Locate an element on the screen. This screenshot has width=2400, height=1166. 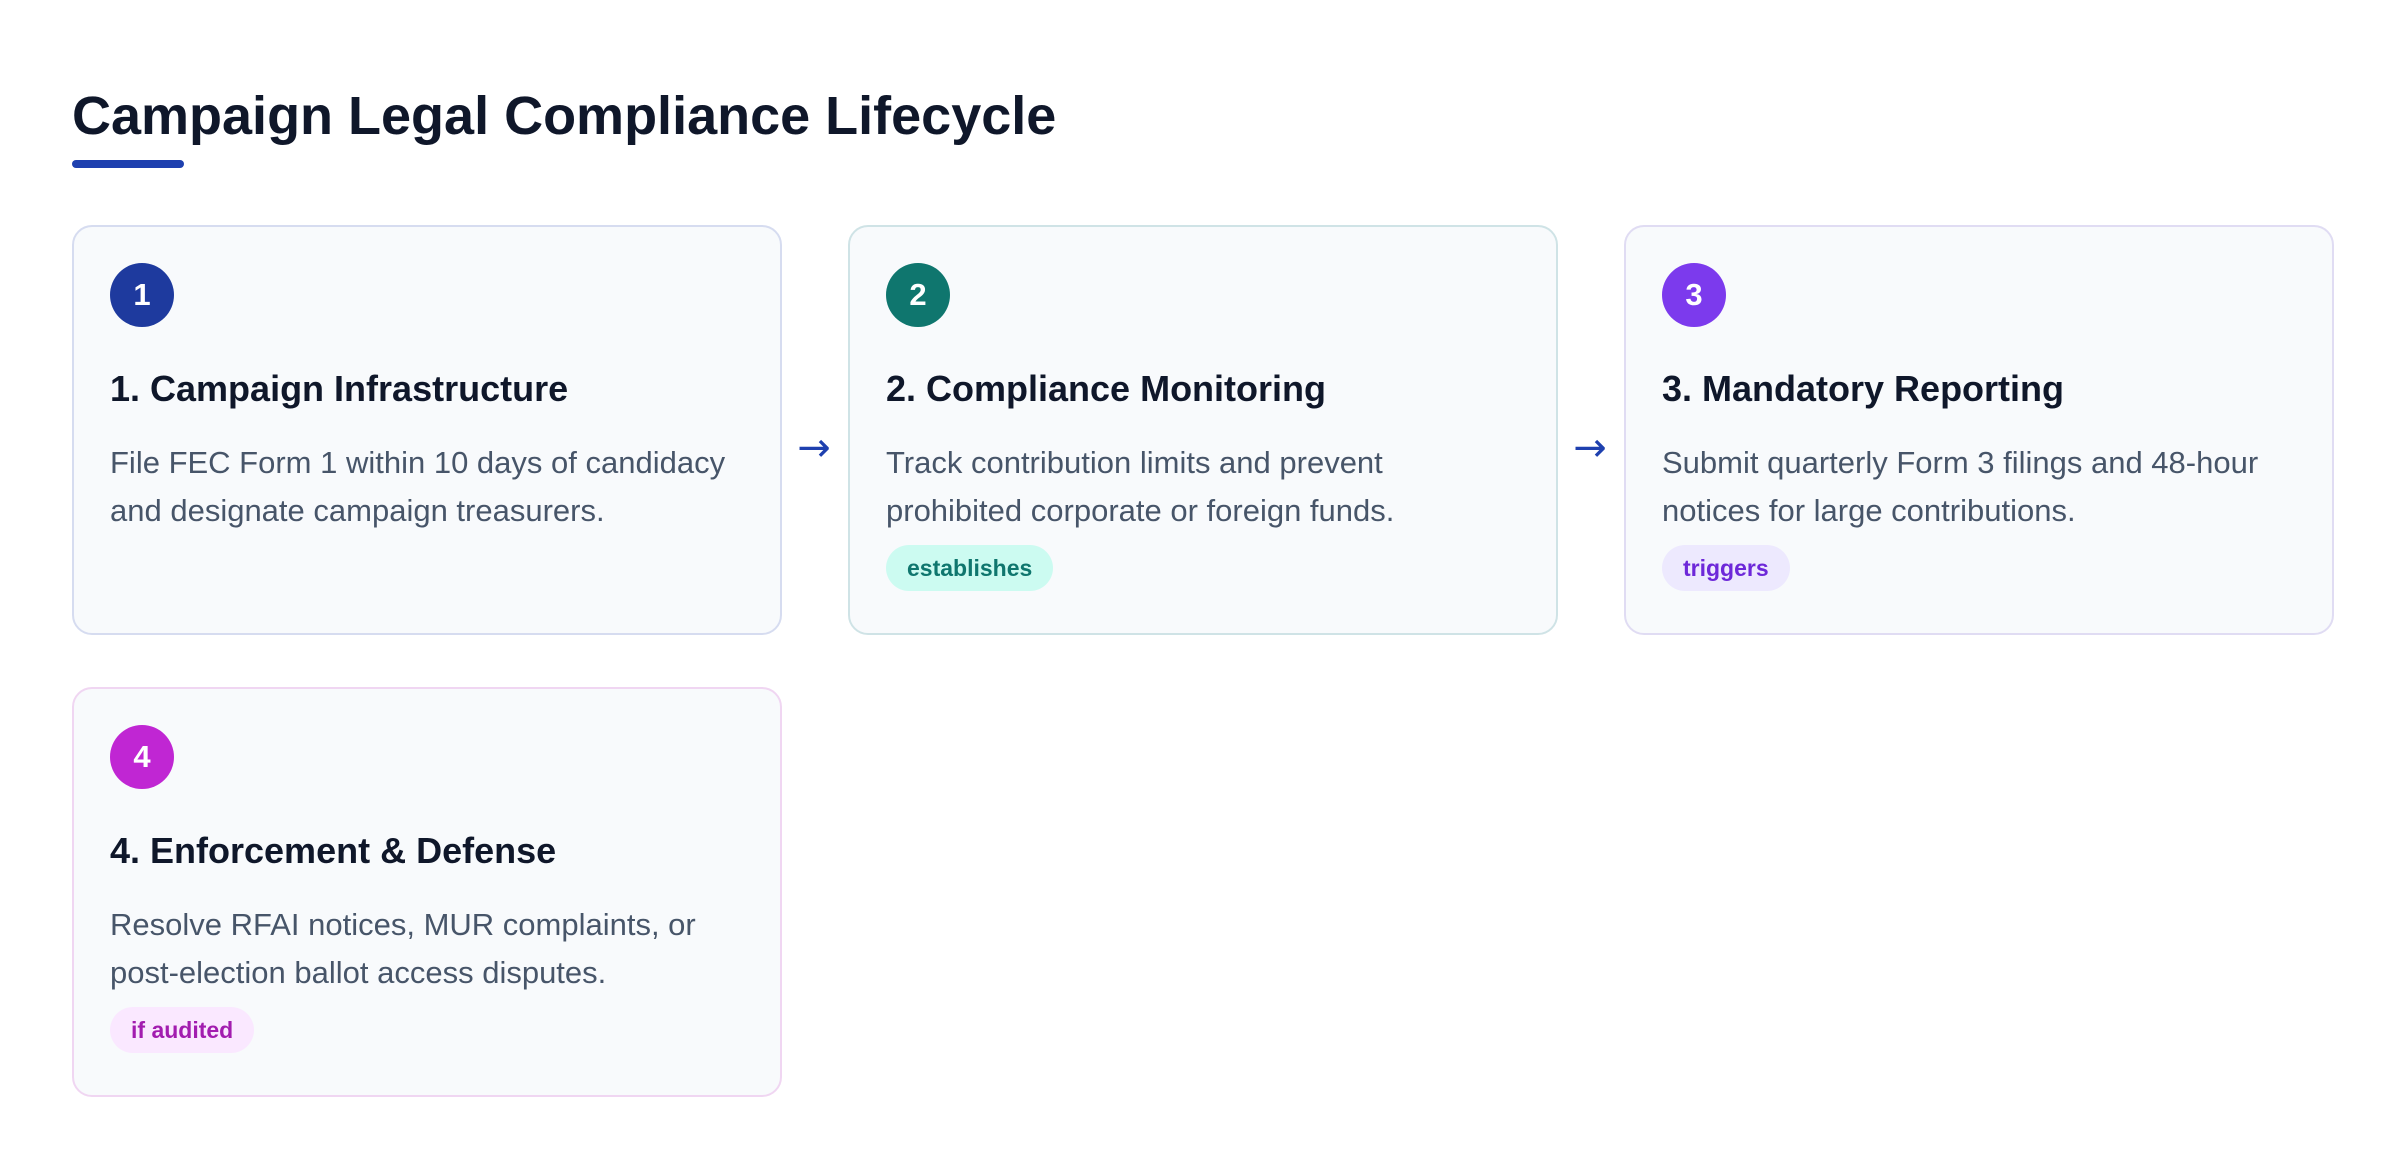
step-number-badge: 1 is located at coordinates (142, 295).